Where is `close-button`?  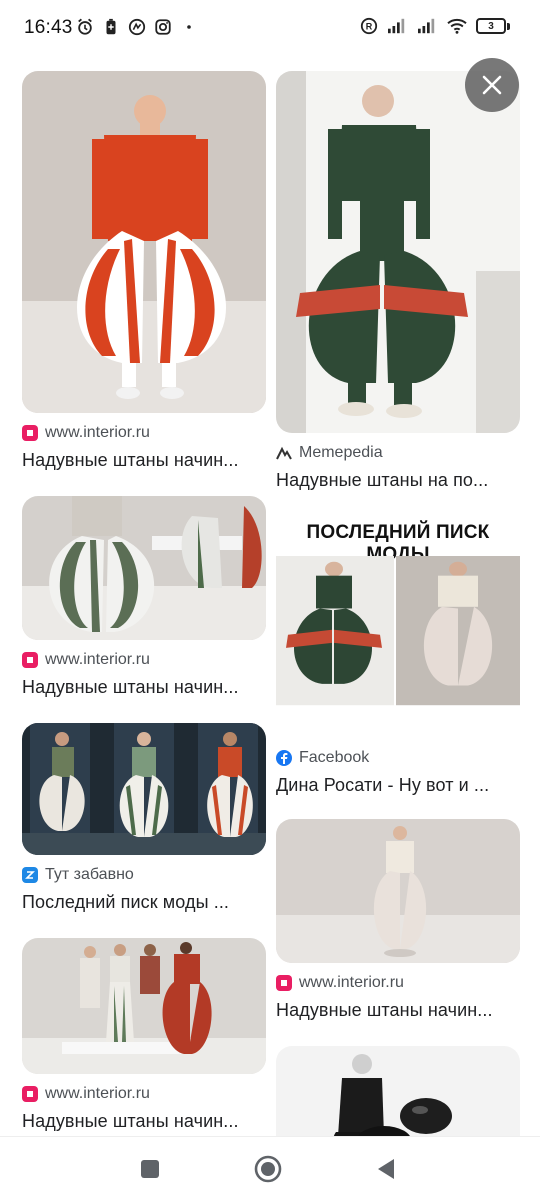 close-button is located at coordinates (492, 85).